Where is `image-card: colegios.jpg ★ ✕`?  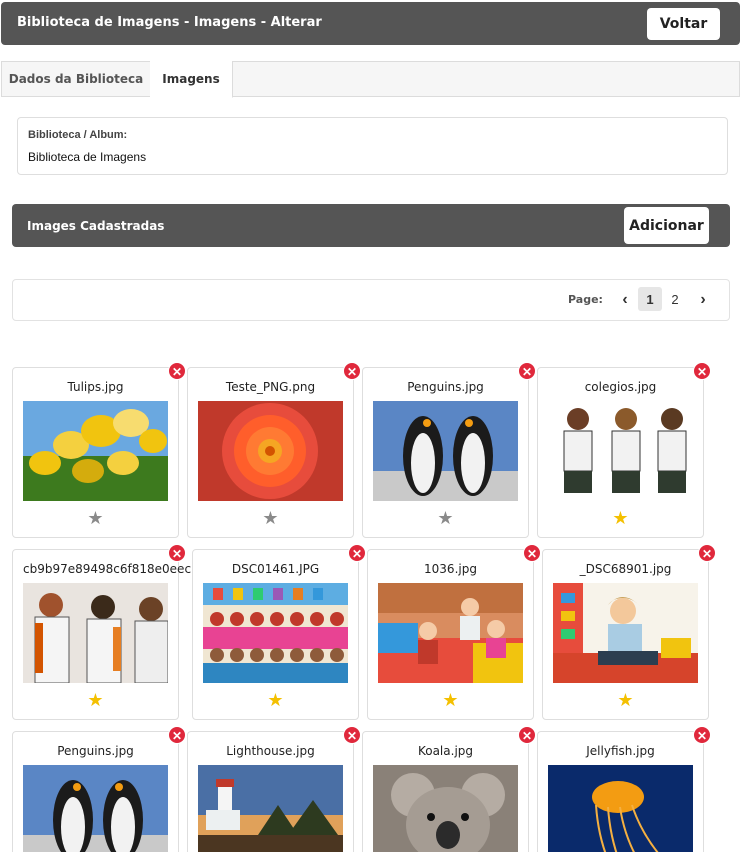
image-card: colegios.jpg ★ ✕ is located at coordinates (624, 450).